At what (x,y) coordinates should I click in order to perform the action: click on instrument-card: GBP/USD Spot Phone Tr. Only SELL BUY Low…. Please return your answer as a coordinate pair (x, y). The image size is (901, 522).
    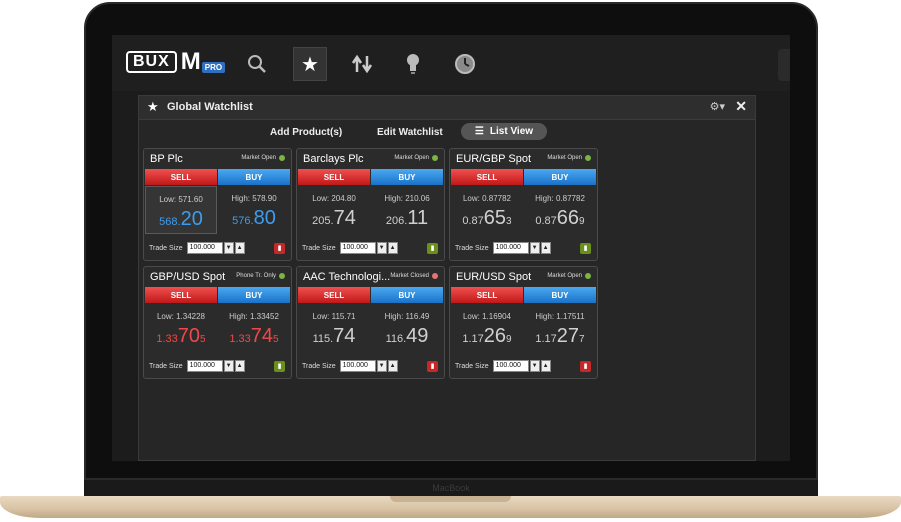
    Looking at the image, I should click on (217, 322).